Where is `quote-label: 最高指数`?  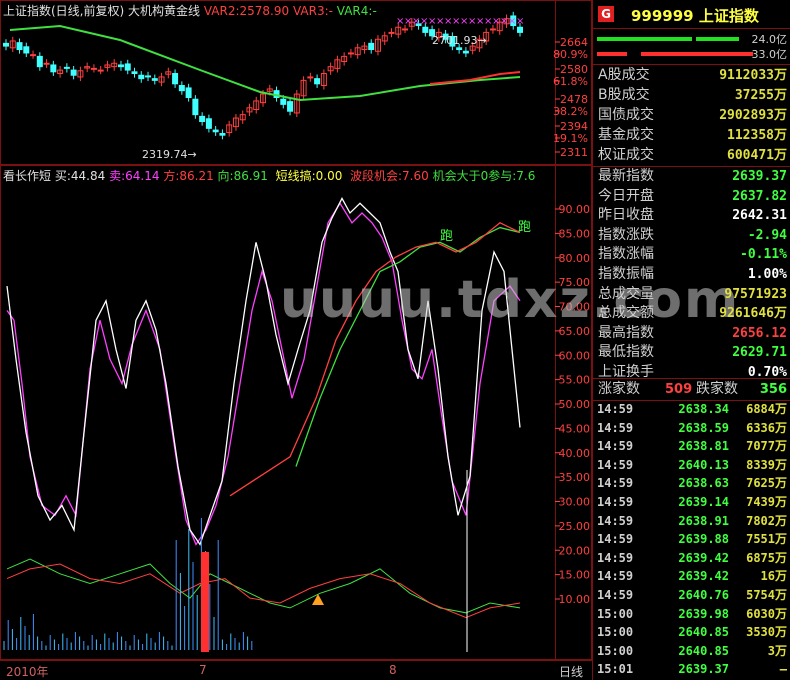 quote-label: 最高指数 is located at coordinates (626, 332).